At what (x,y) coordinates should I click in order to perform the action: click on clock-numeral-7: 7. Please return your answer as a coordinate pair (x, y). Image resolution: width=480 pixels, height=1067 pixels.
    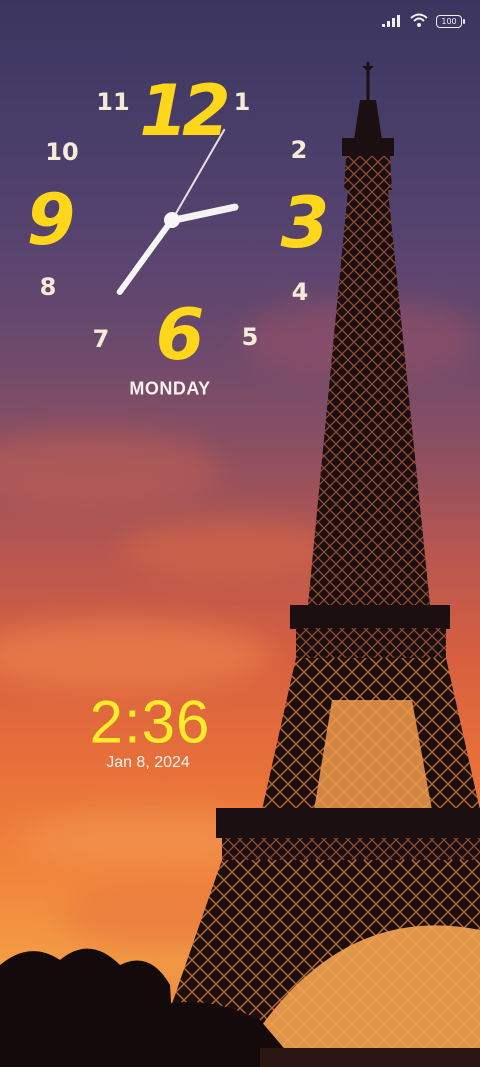
    Looking at the image, I should click on (101, 339).